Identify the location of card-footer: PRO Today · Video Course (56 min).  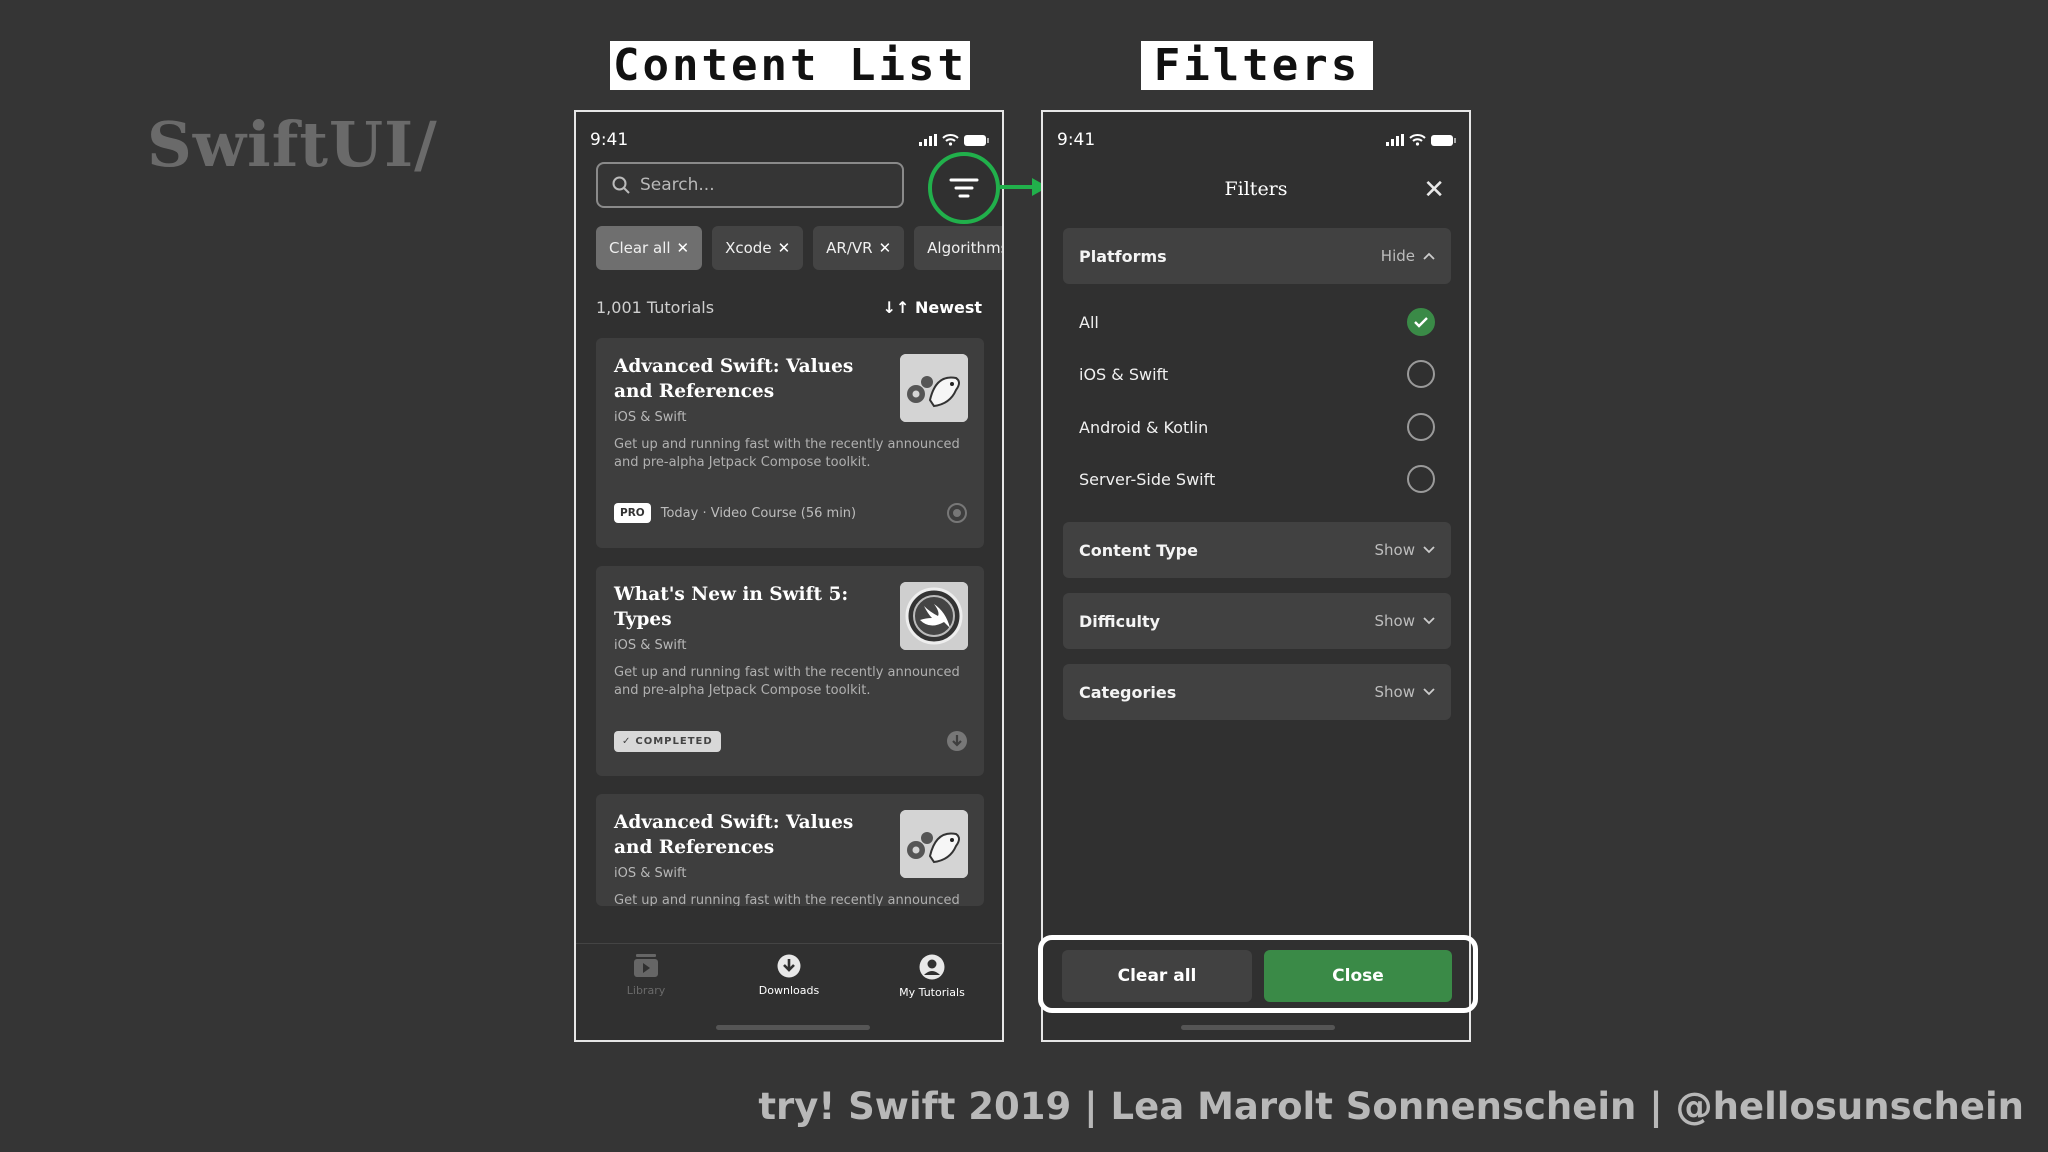
(791, 513).